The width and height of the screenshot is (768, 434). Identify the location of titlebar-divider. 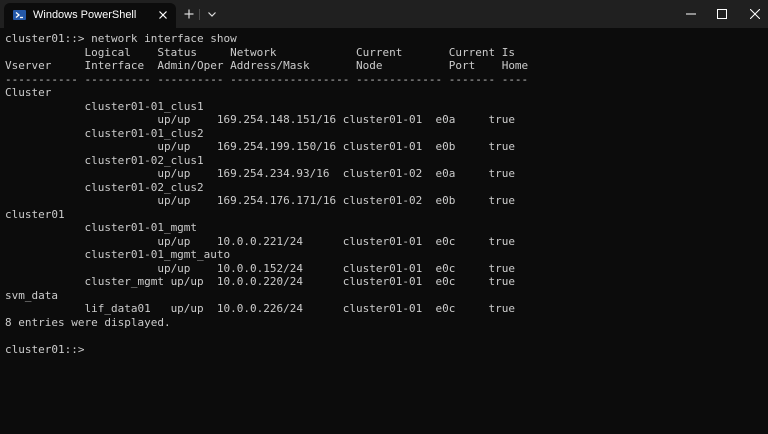
(199, 14).